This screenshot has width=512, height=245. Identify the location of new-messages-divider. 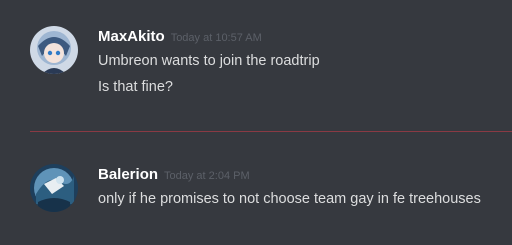
(271, 131).